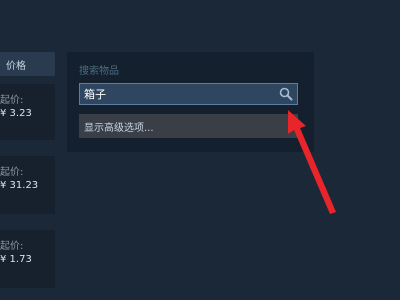 The image size is (400, 300). I want to click on list-item: 起价: ¥ 31.23, so click(27, 185).